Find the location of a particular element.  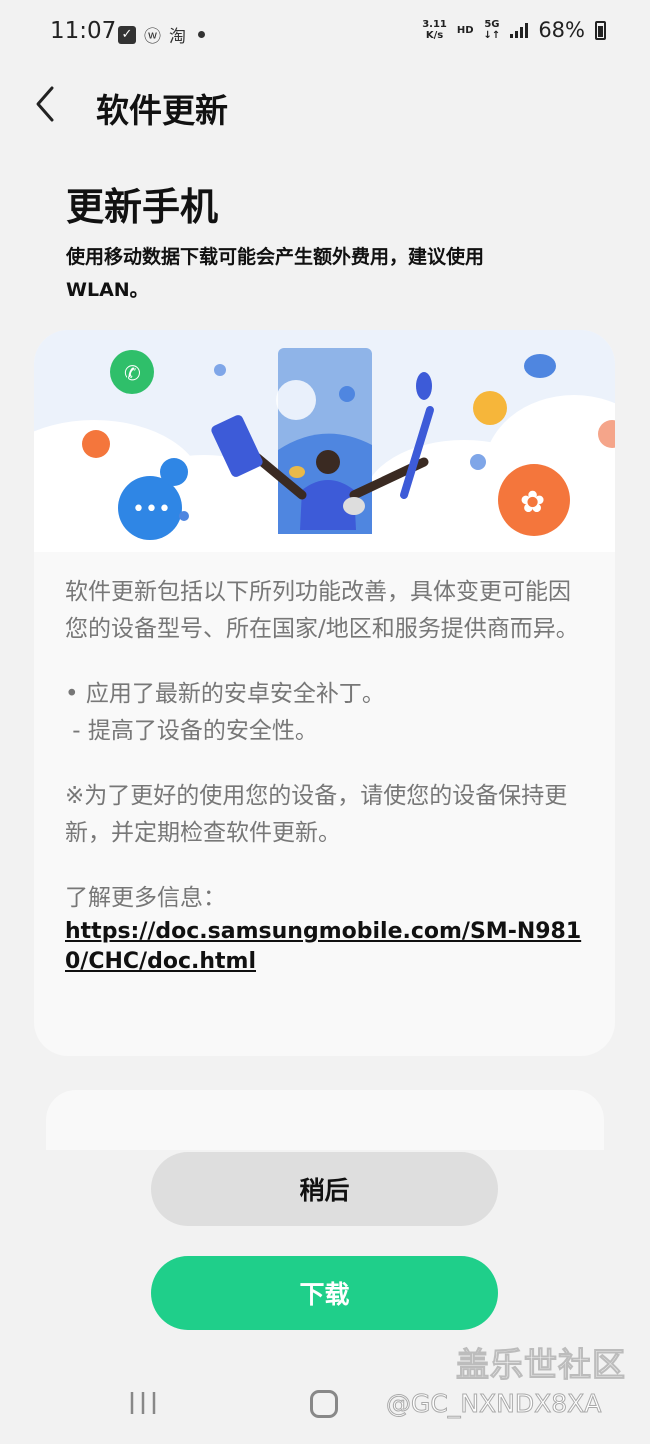

status-bar: 11:07 ✓ ⓦ 淘 3.11 K/s HD 5G ↓↑ 68% is located at coordinates (325, 33).